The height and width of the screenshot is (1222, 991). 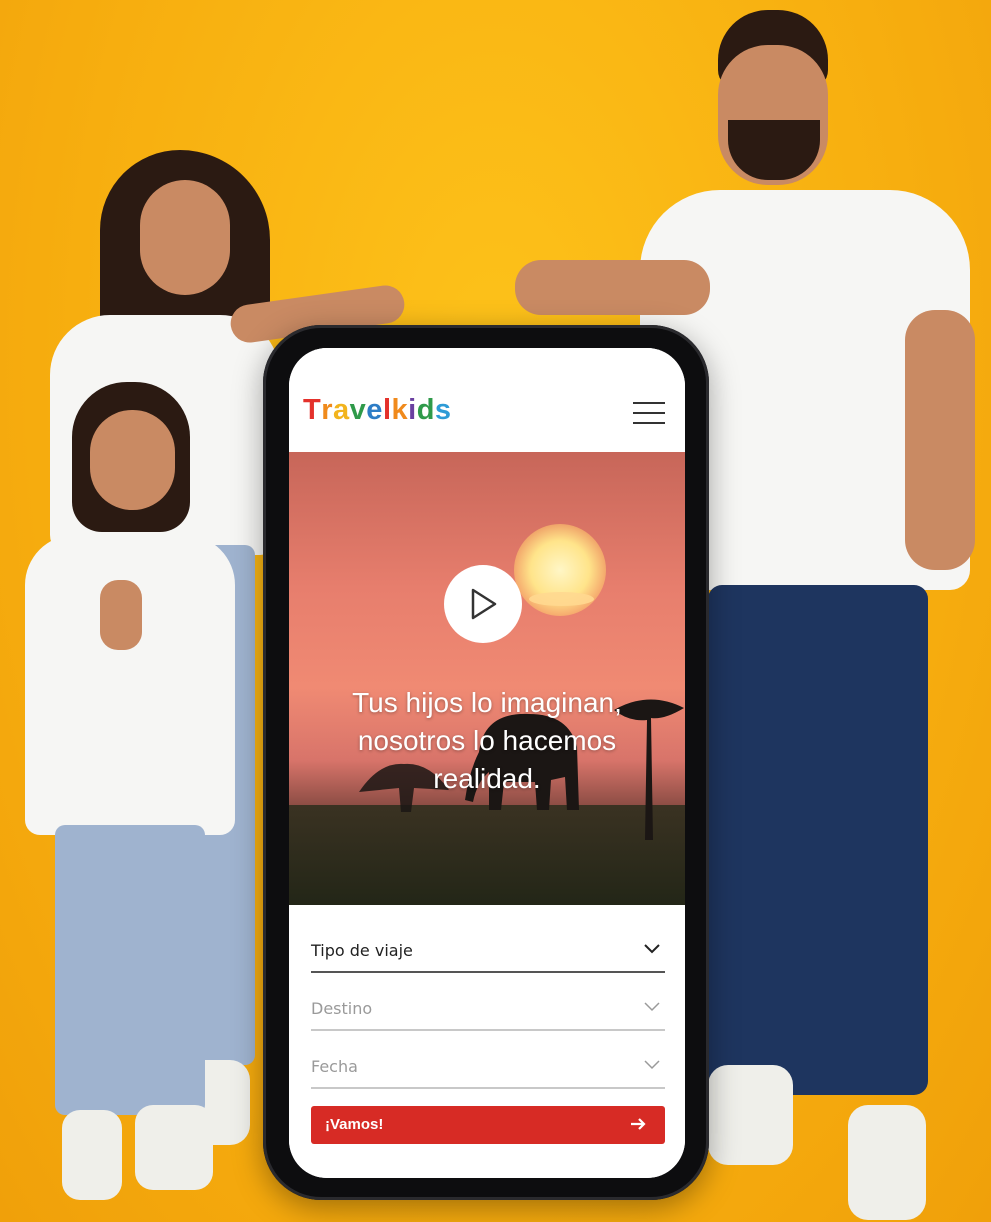 I want to click on submit-button: ¡Vamos!, so click(x=488, y=1125).